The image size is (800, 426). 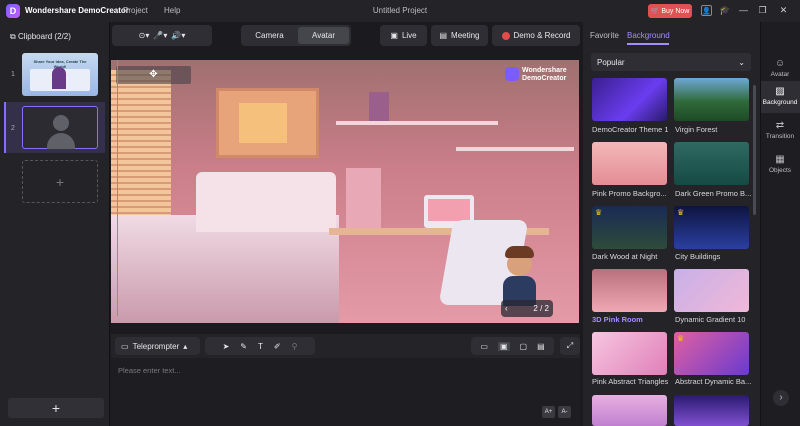 I want to click on headboard, so click(x=266, y=202).